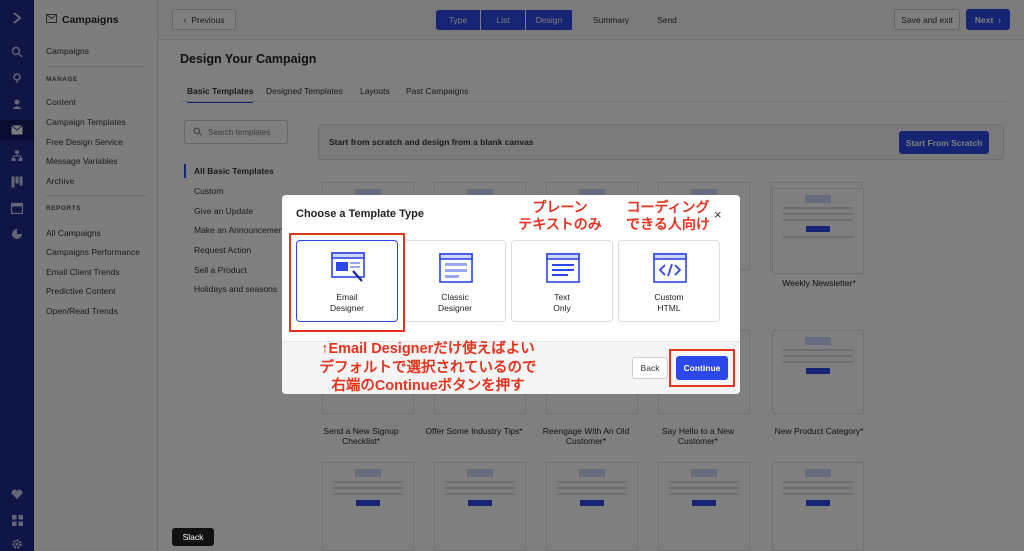 The height and width of the screenshot is (551, 1024). I want to click on classic-designer-icon, so click(456, 268).